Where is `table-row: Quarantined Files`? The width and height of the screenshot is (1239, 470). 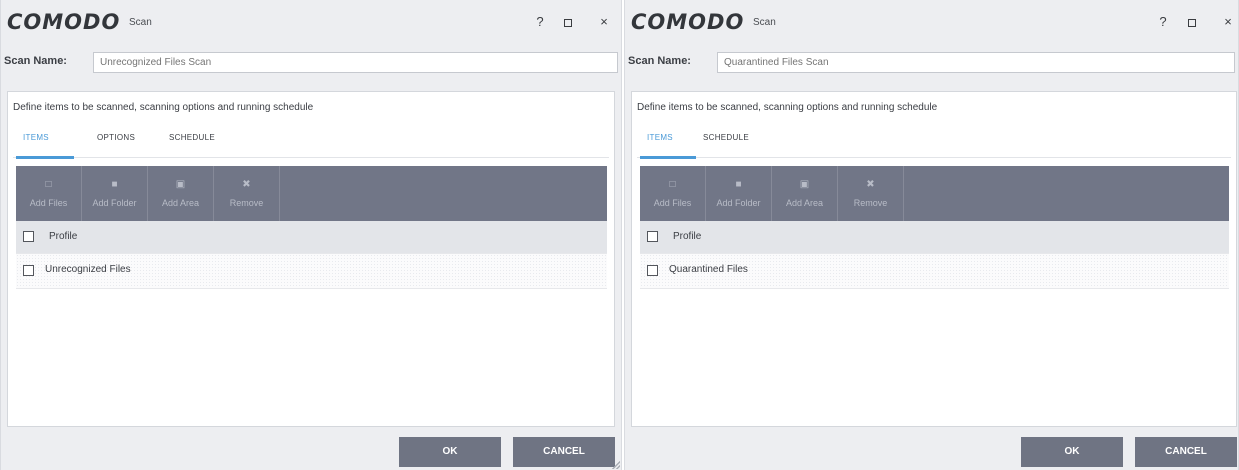
table-row: Quarantined Files is located at coordinates (934, 271).